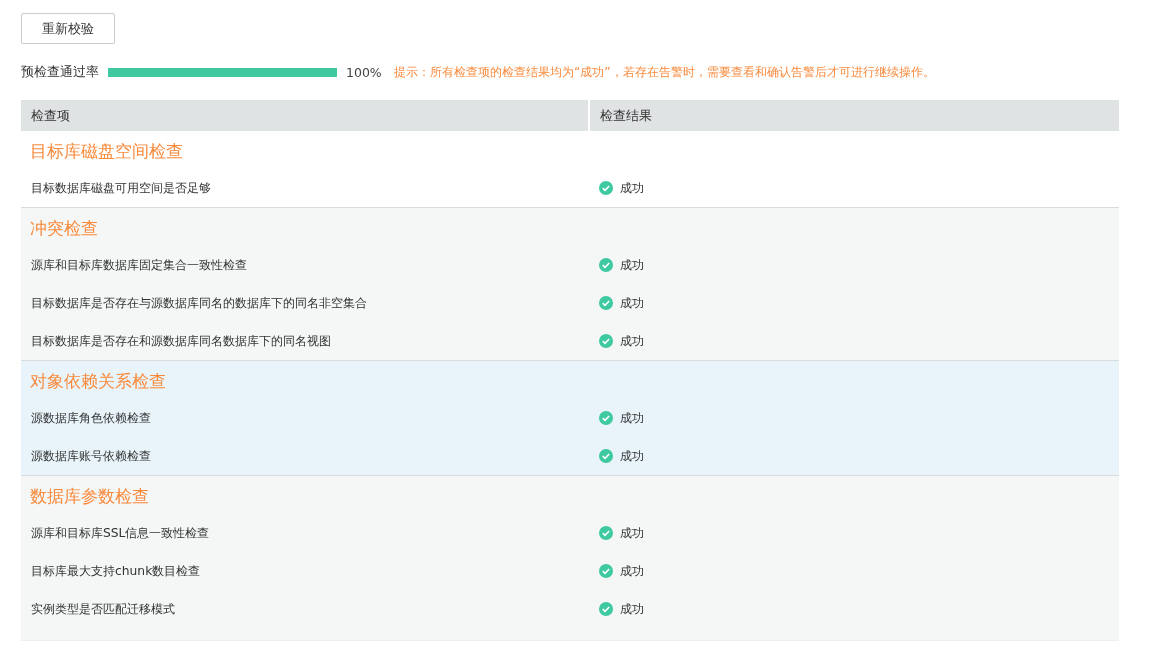 The image size is (1149, 655). I want to click on pass-rate-label: 预检查通过率, so click(60, 72).